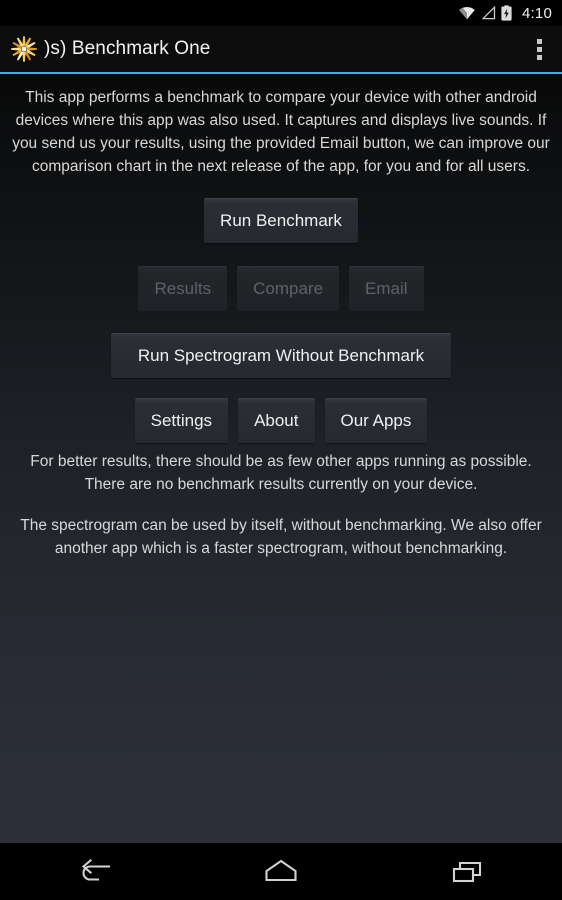 The height and width of the screenshot is (900, 562). I want to click on our-apps-button: Our Apps, so click(376, 420).